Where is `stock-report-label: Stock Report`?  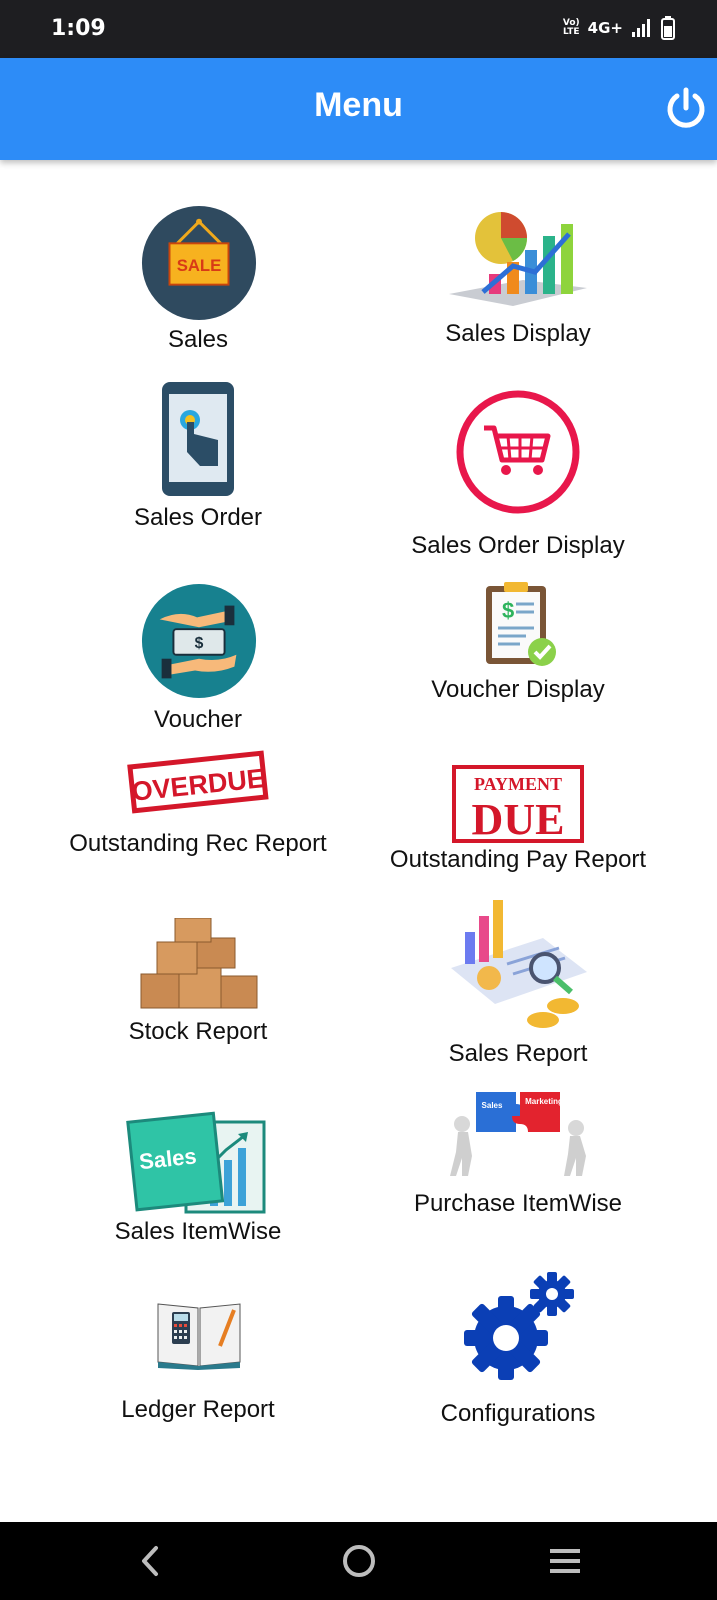
stock-report-label: Stock Report is located at coordinates (198, 1031).